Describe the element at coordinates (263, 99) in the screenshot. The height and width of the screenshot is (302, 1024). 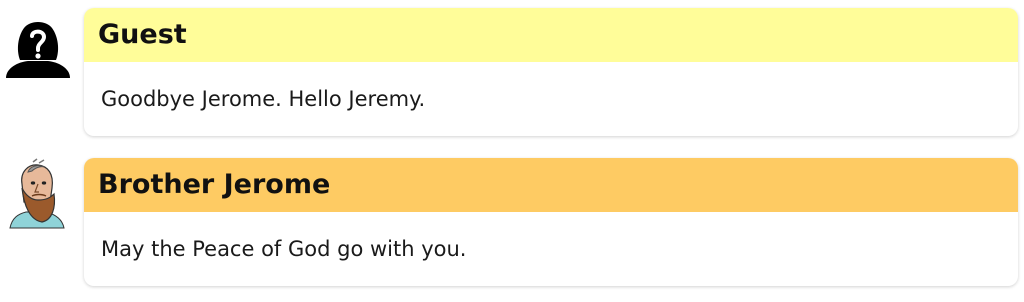
I see `message-text: Goodbye Jerome. Hello Jeremy.` at that location.